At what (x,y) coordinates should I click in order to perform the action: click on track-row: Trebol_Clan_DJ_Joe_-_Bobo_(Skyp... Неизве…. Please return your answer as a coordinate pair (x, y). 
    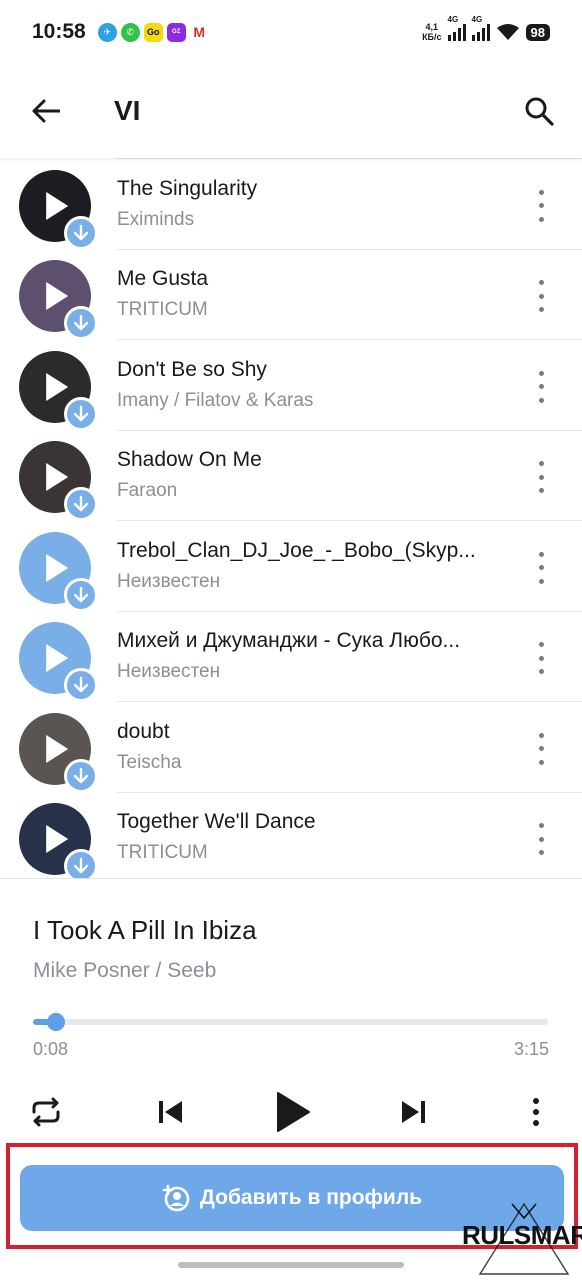
    Looking at the image, I should click on (291, 567).